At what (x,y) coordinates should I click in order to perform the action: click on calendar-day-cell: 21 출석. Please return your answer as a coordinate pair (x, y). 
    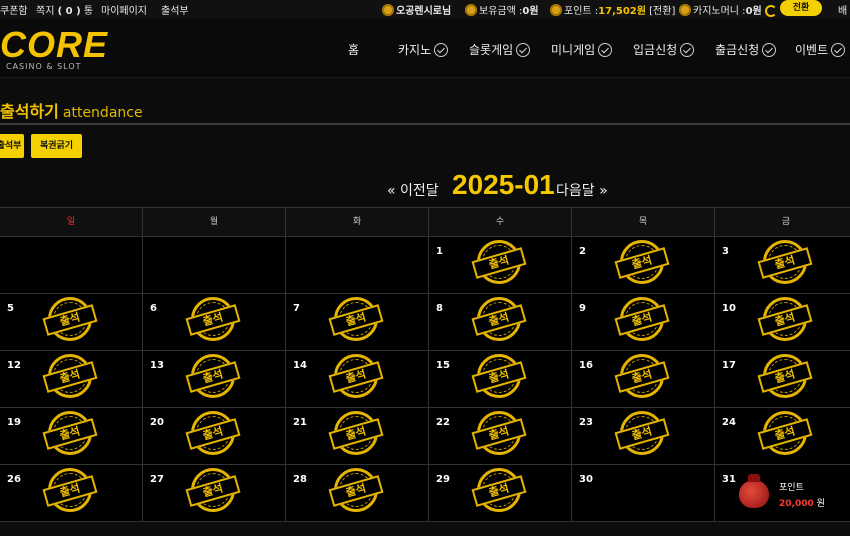
    Looking at the image, I should click on (357, 436).